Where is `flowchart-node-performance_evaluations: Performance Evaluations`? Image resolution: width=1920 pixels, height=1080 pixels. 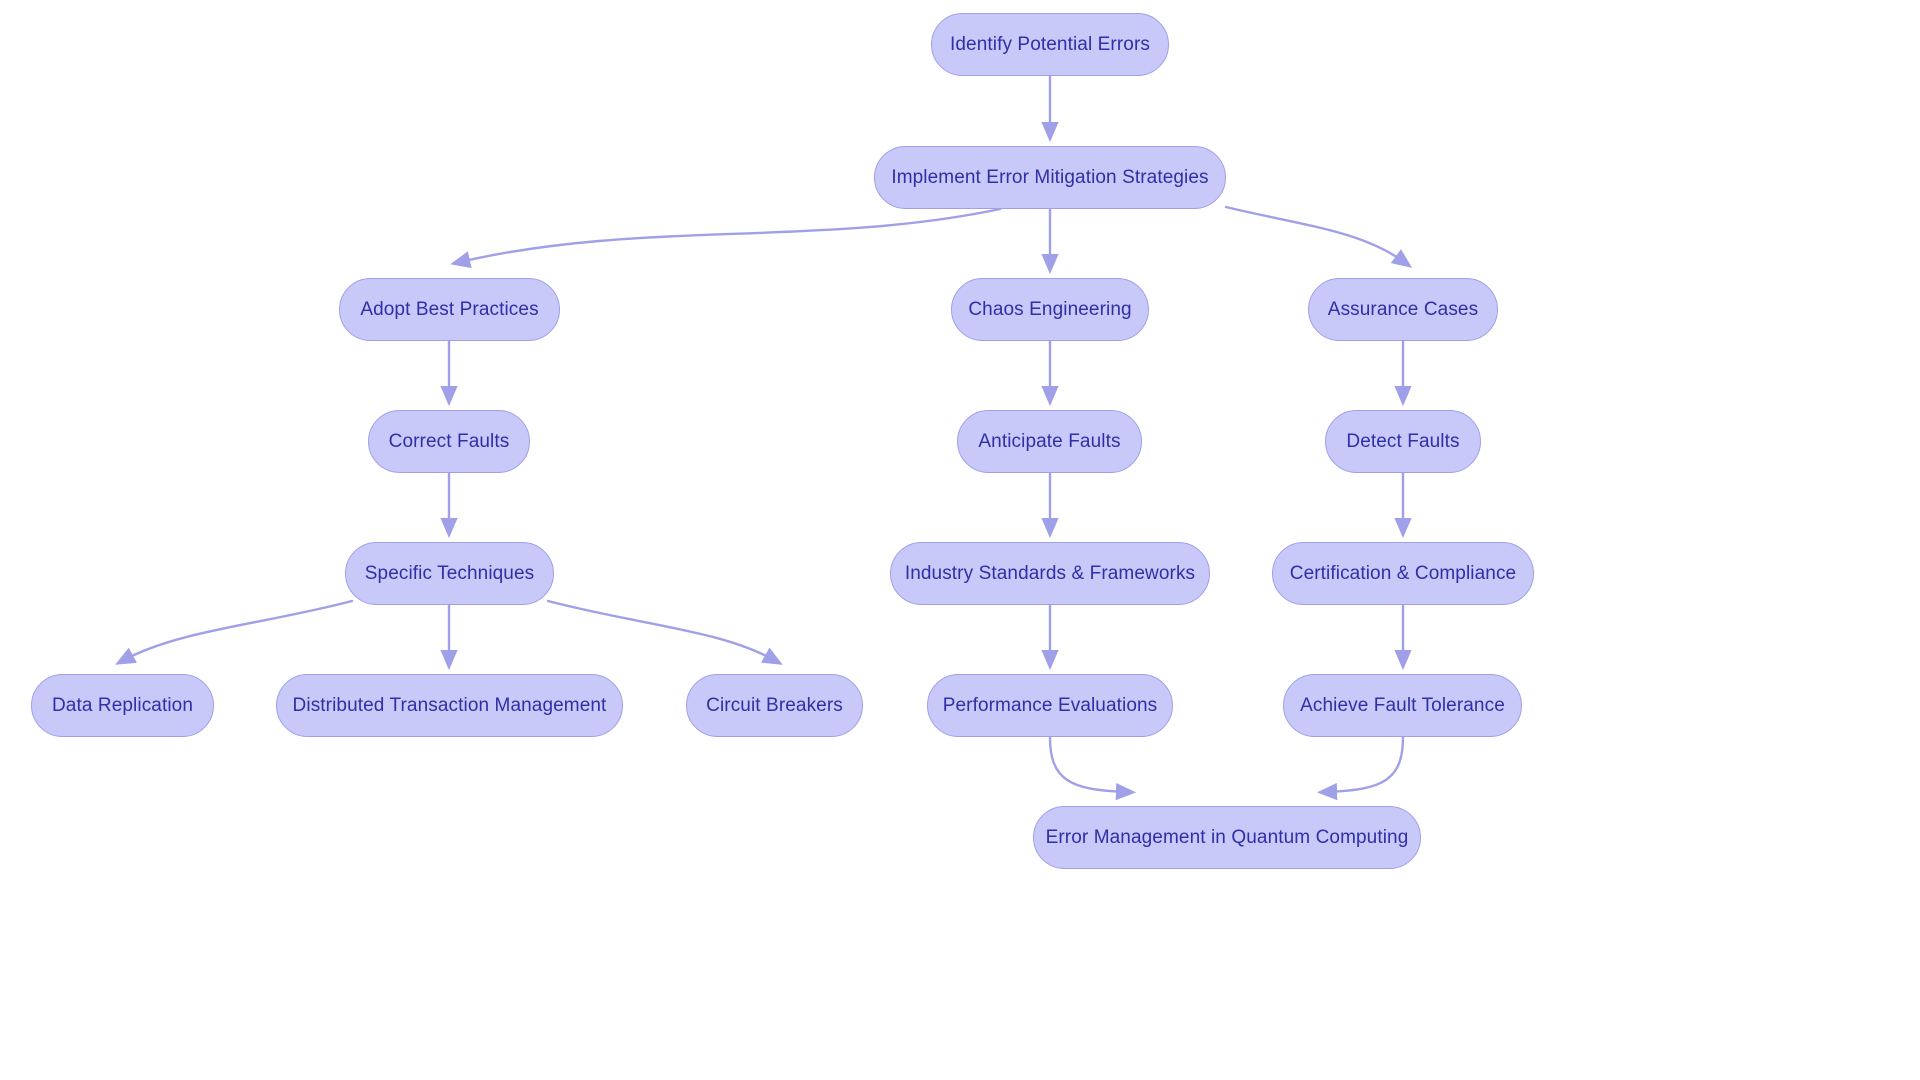
flowchart-node-performance_evaluations: Performance Evaluations is located at coordinates (1050, 705).